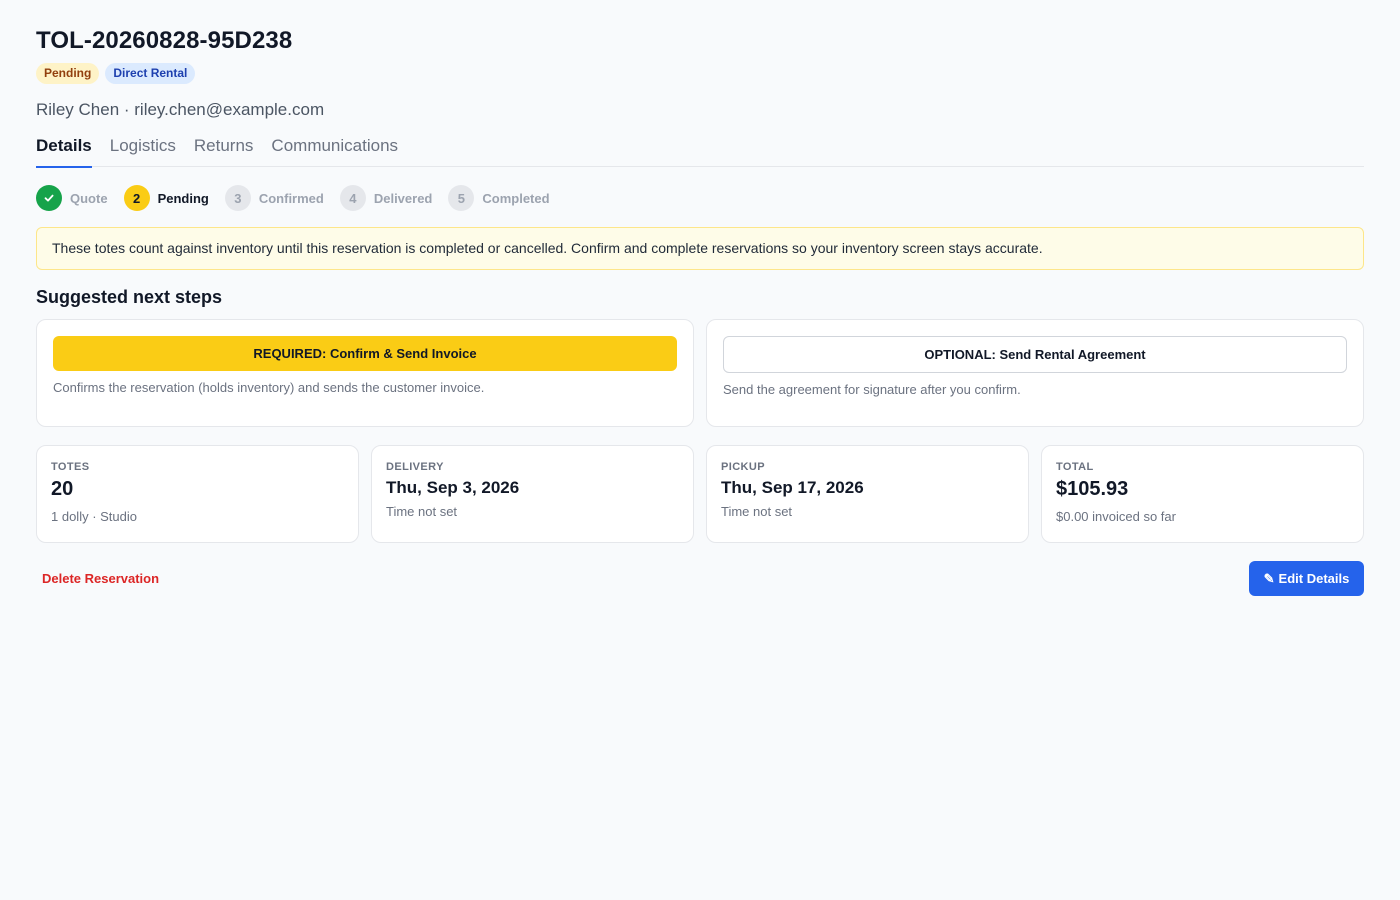  Describe the element at coordinates (365, 353) in the screenshot. I see `confirm-send-invoice-button: REQUIRED: Confirm & Send Invoice` at that location.